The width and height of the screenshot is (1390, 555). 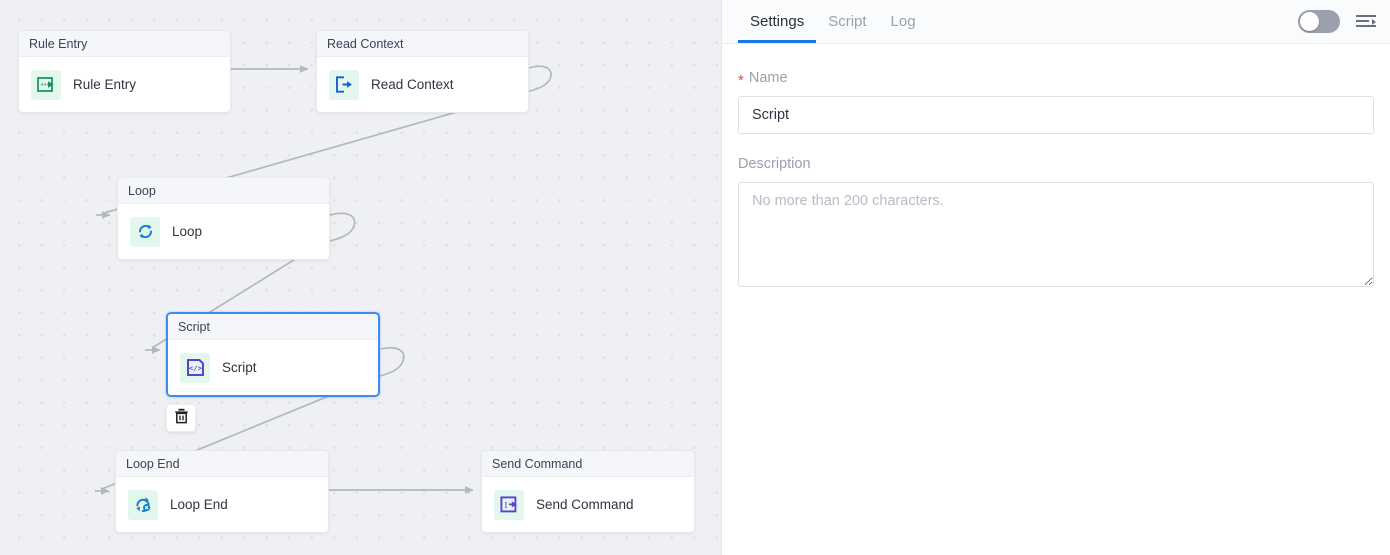 I want to click on tab-label: Script, so click(x=847, y=21).